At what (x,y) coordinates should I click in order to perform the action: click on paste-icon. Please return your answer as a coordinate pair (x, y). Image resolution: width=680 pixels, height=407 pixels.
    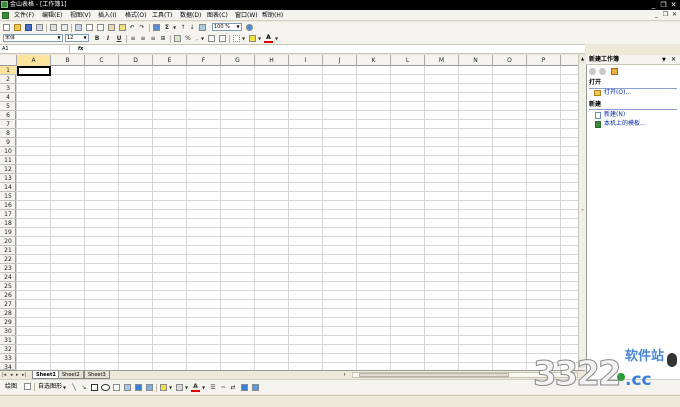
    Looking at the image, I should click on (111, 27).